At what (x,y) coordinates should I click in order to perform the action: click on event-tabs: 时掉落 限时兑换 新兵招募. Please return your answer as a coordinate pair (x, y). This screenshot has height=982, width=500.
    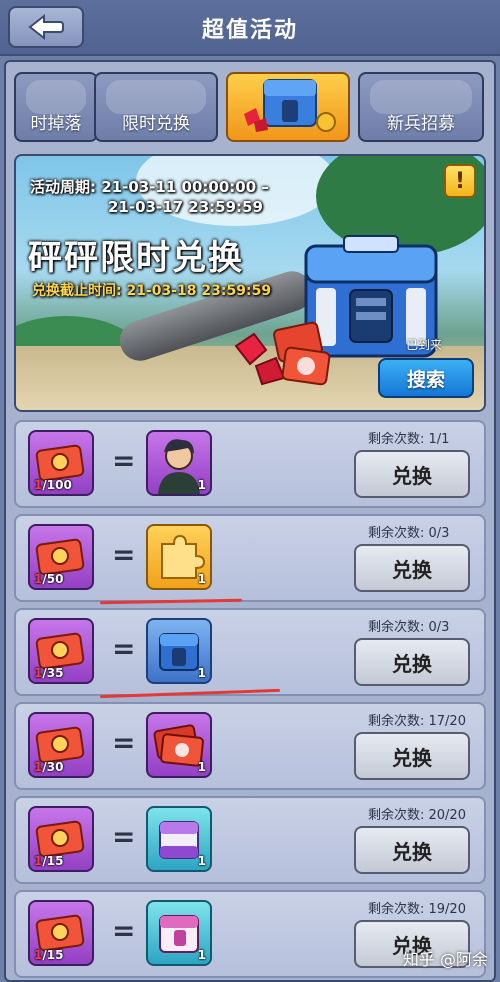
    Looking at the image, I should click on (250, 108).